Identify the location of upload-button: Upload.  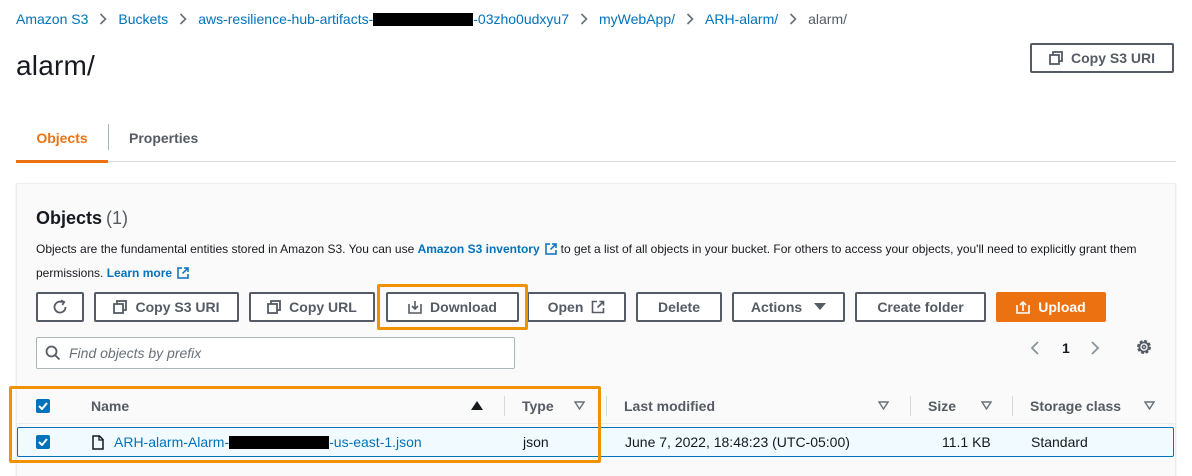
(1051, 307).